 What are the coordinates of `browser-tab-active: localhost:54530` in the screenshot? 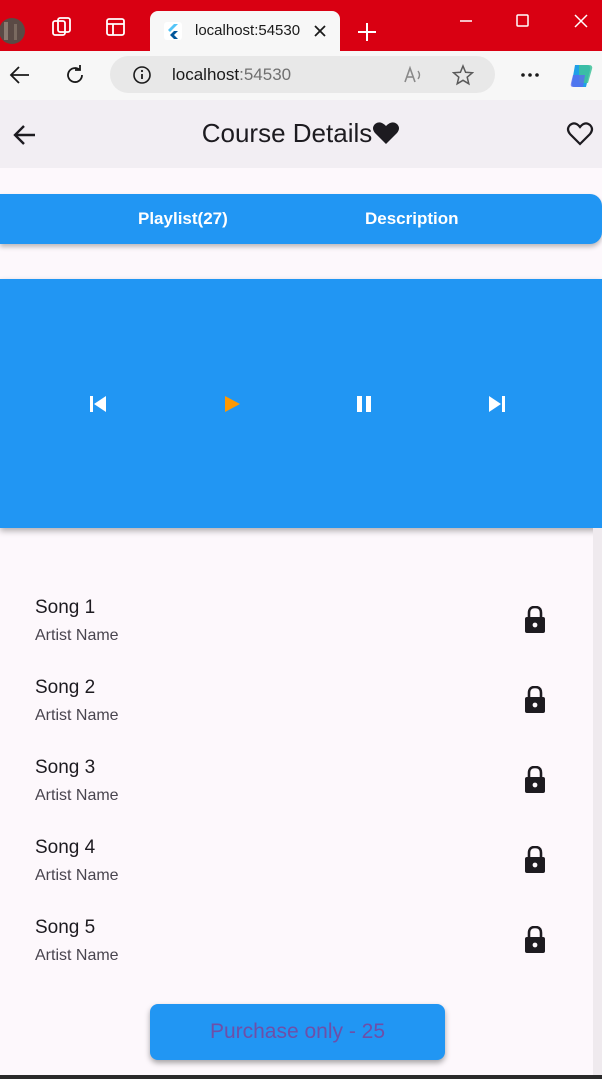 It's located at (245, 31).